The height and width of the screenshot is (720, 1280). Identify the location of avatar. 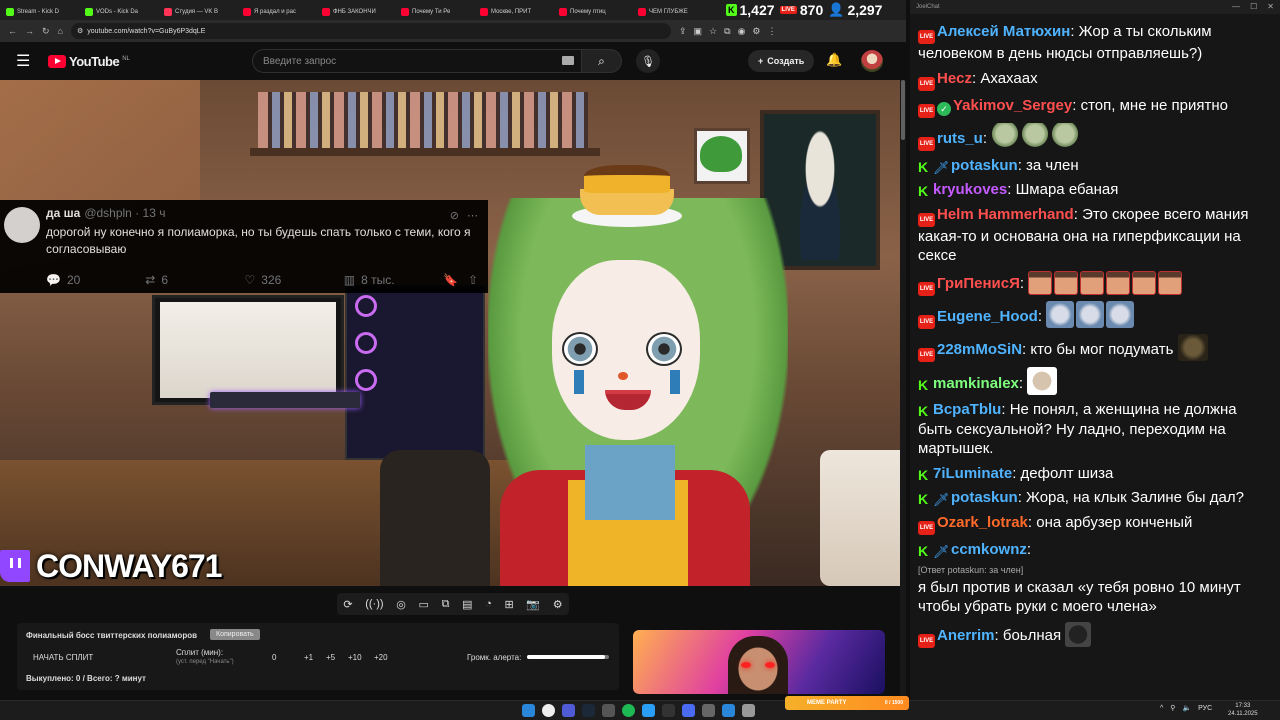
(872, 61).